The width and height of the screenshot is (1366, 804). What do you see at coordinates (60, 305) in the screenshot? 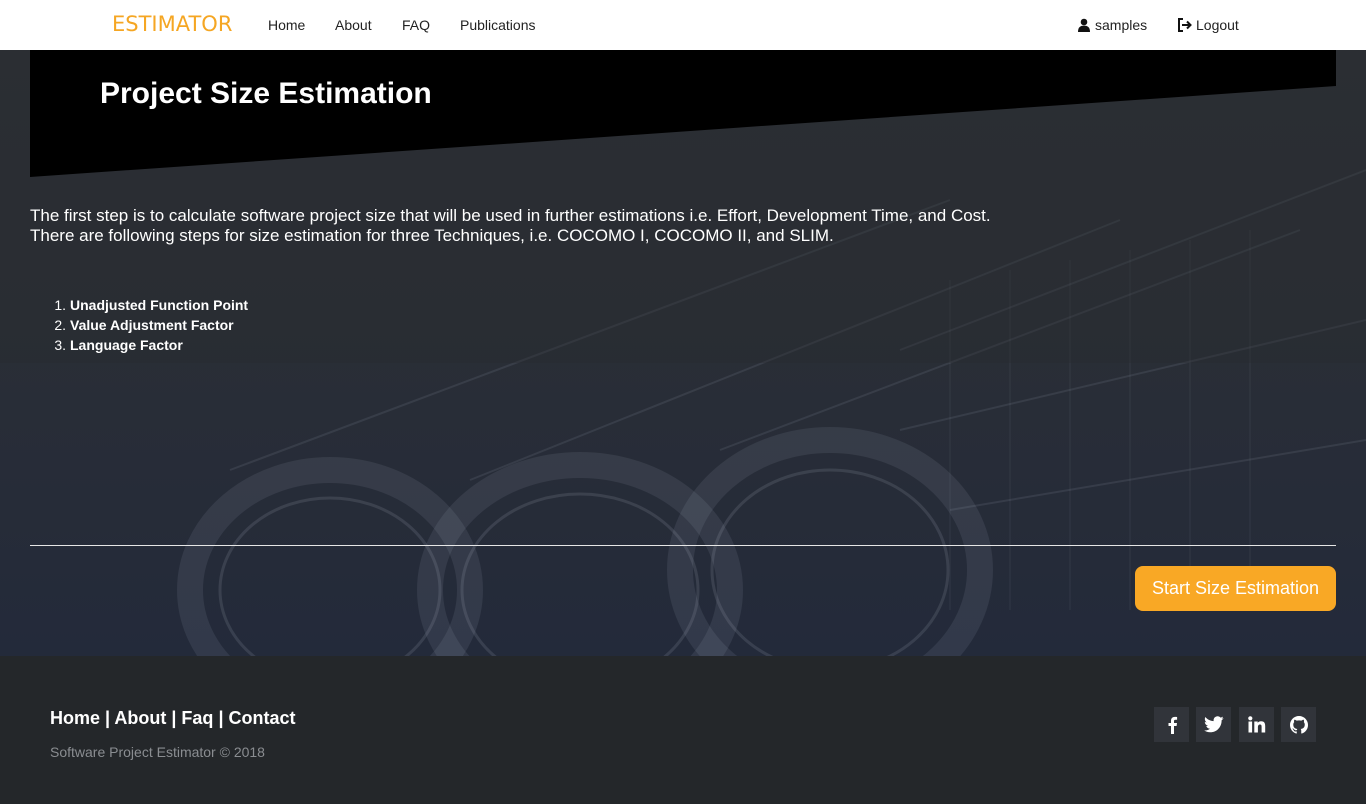
I see `list-item-number: 1.` at bounding box center [60, 305].